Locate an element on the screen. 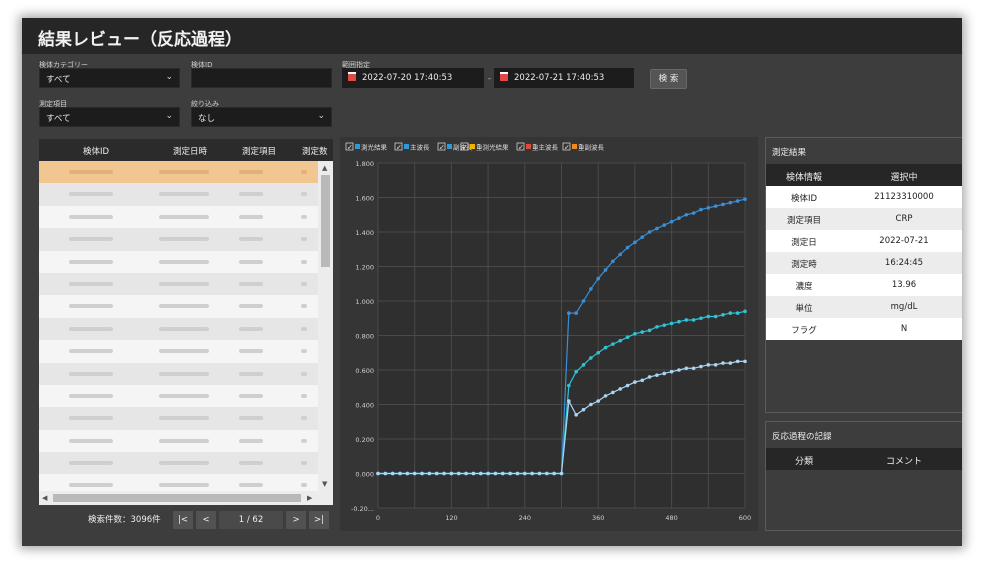 The image size is (1000, 580). result-header-selected: 選択中 is located at coordinates (904, 178).